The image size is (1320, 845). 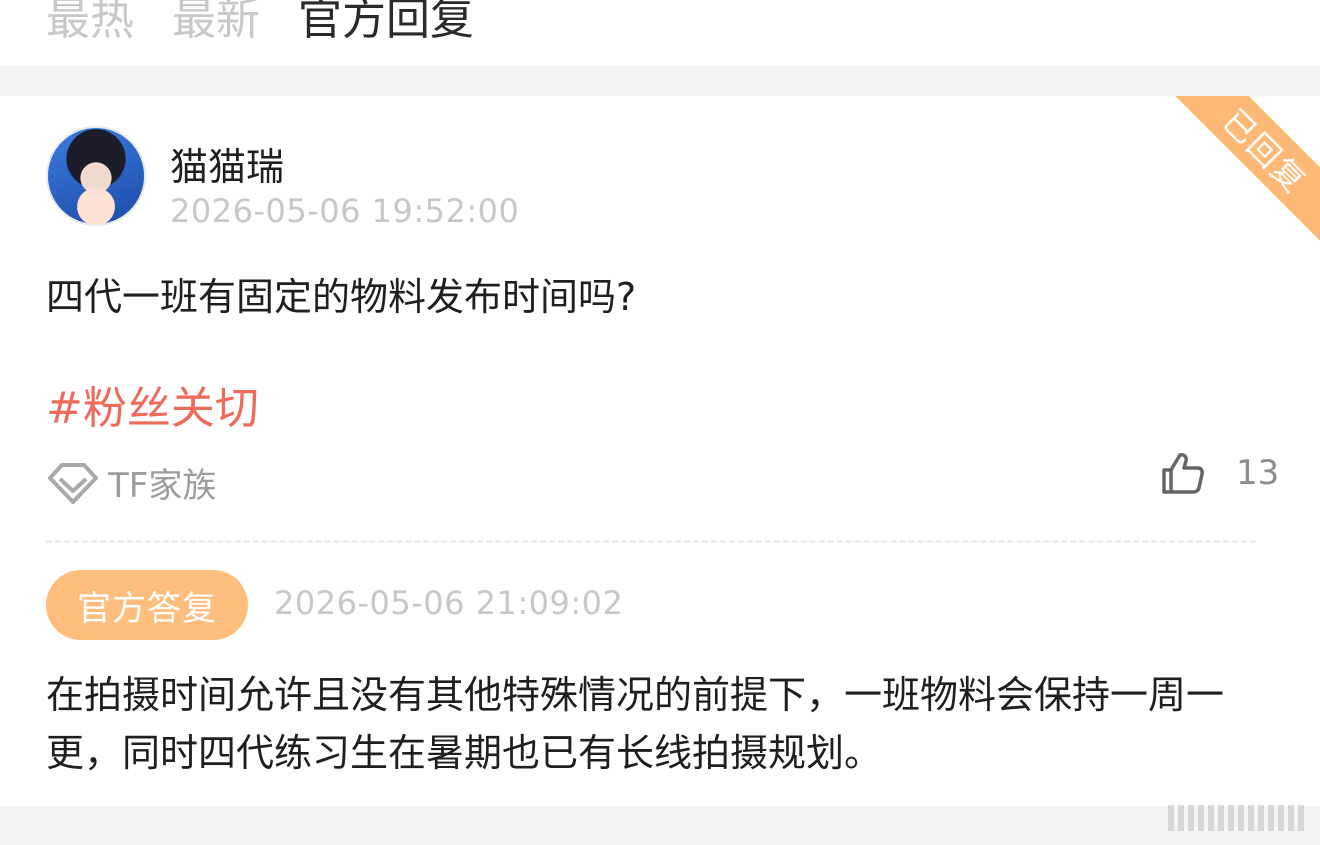 I want to click on source-label: TF家族, so click(x=162, y=486).